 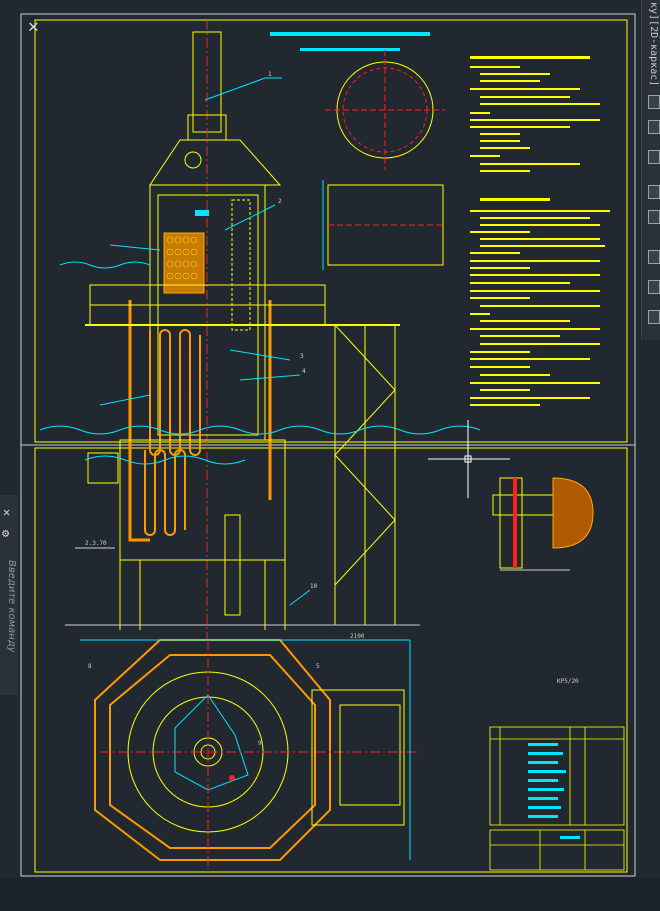 What do you see at coordinates (270, 74) in the screenshot?
I see `leader-label-1: 1` at bounding box center [270, 74].